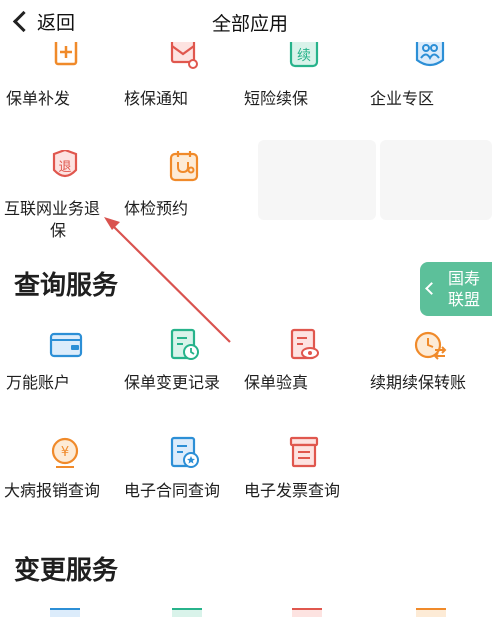  I want to click on top-bar: 返回 全部应用, so click(250, 21).